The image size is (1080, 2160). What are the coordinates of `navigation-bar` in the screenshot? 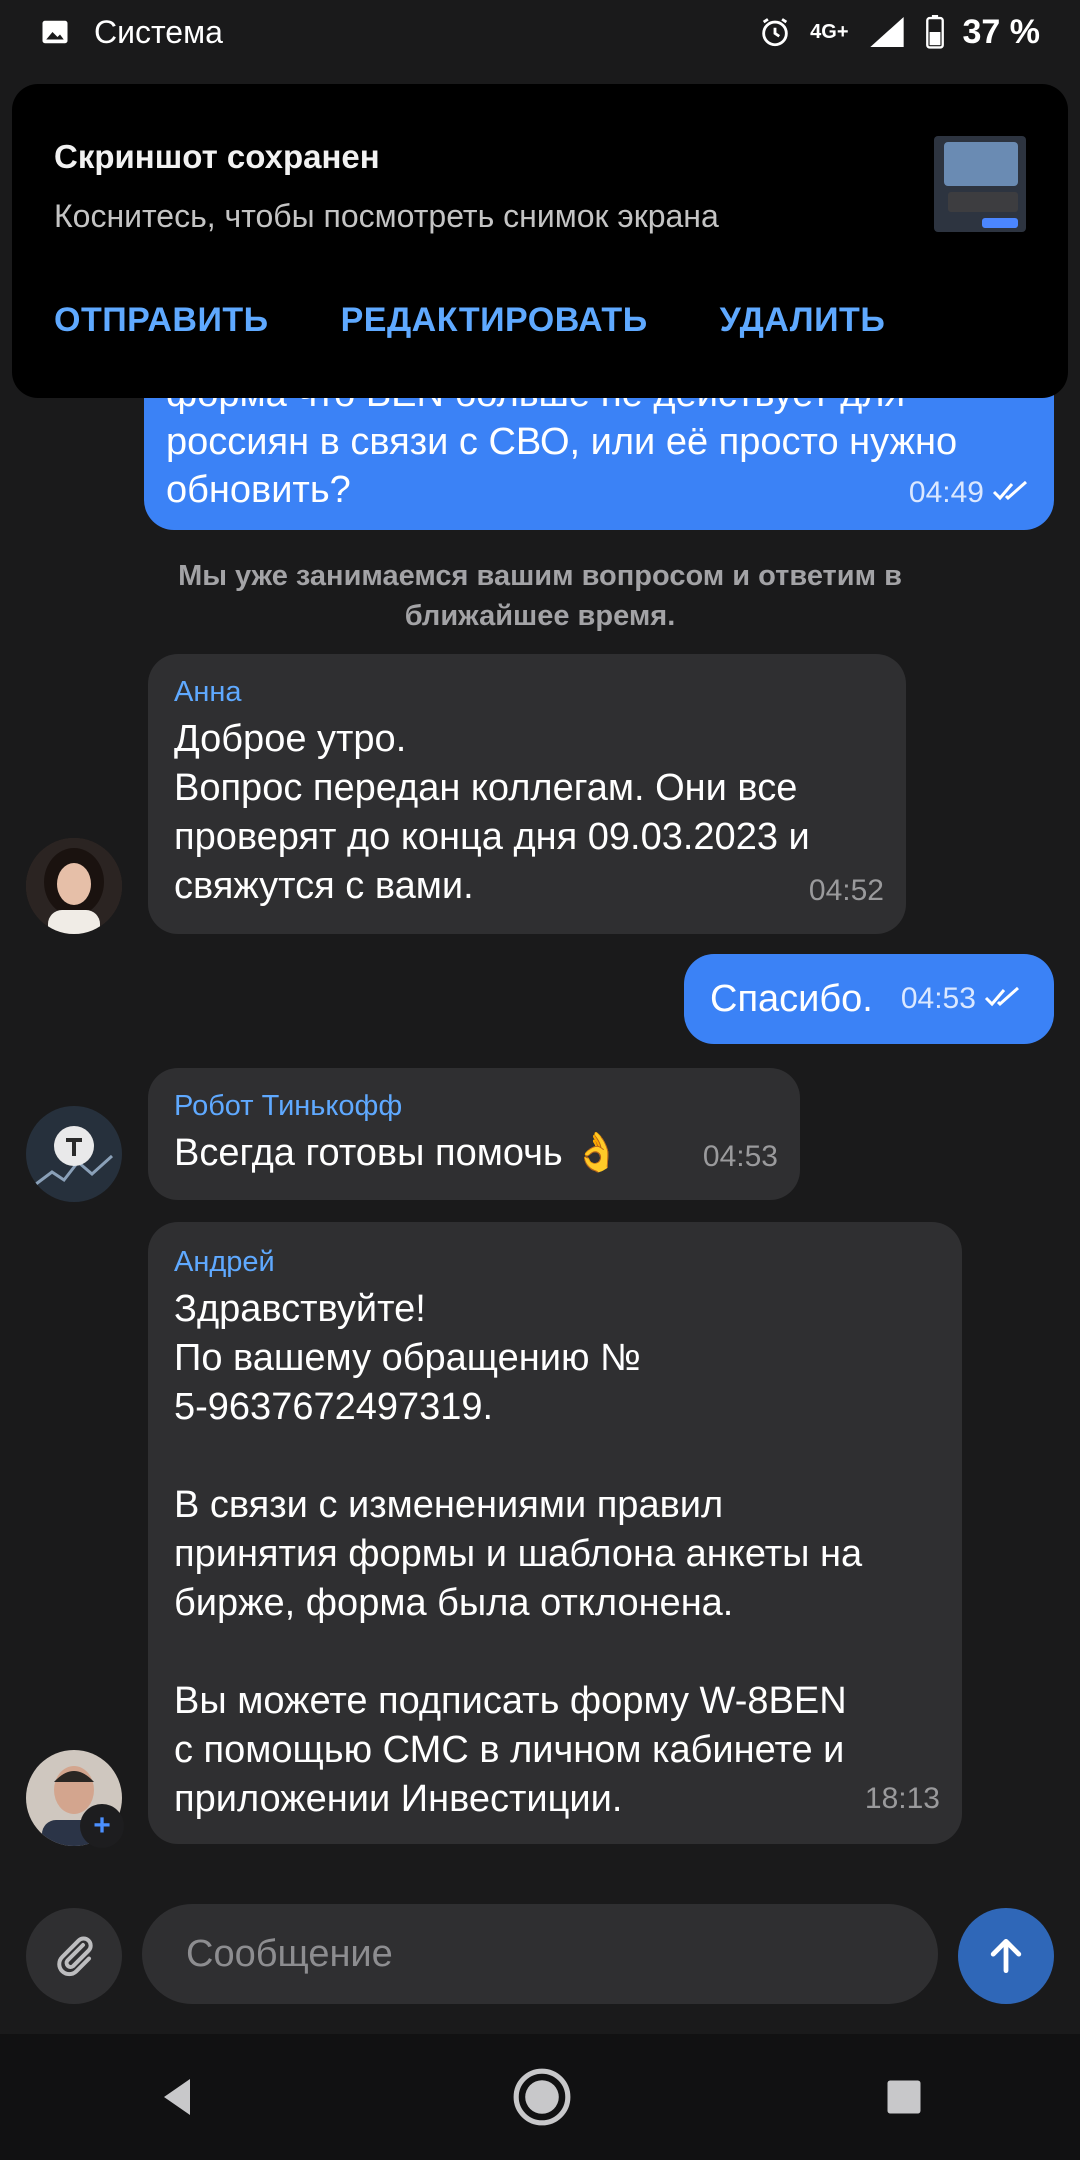 It's located at (540, 2097).